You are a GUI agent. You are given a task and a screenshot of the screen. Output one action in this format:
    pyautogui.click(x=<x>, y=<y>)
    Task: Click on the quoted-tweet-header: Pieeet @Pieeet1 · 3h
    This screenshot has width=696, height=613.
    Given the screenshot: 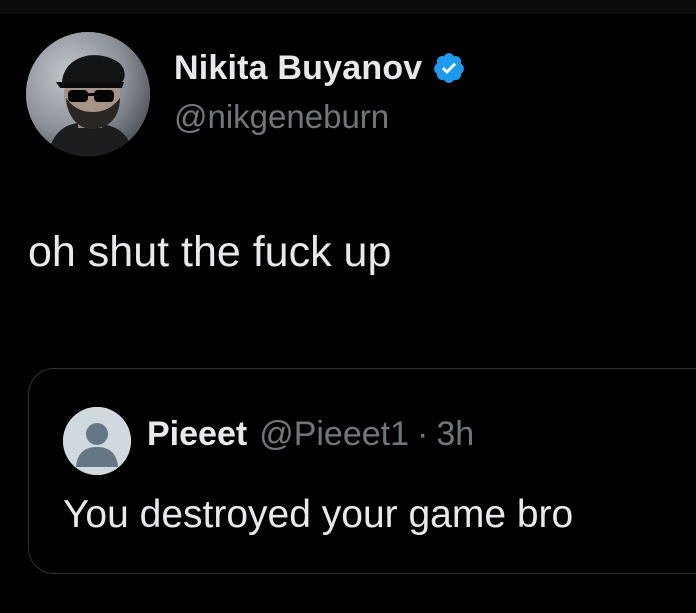 What is the action you would take?
    pyautogui.click(x=310, y=434)
    